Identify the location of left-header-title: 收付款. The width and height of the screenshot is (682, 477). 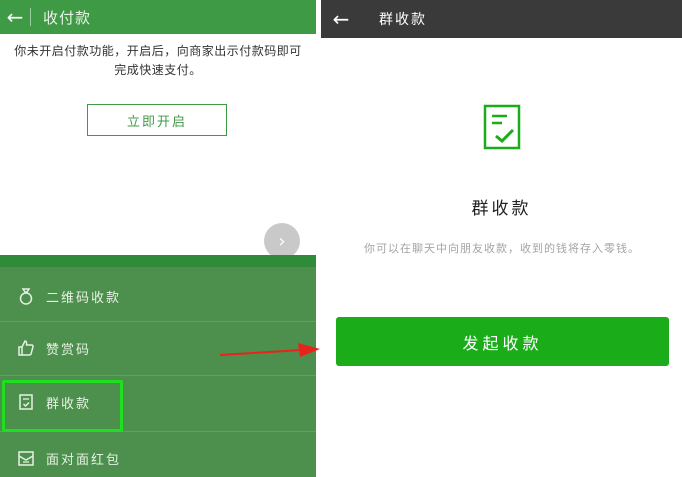
(67, 17).